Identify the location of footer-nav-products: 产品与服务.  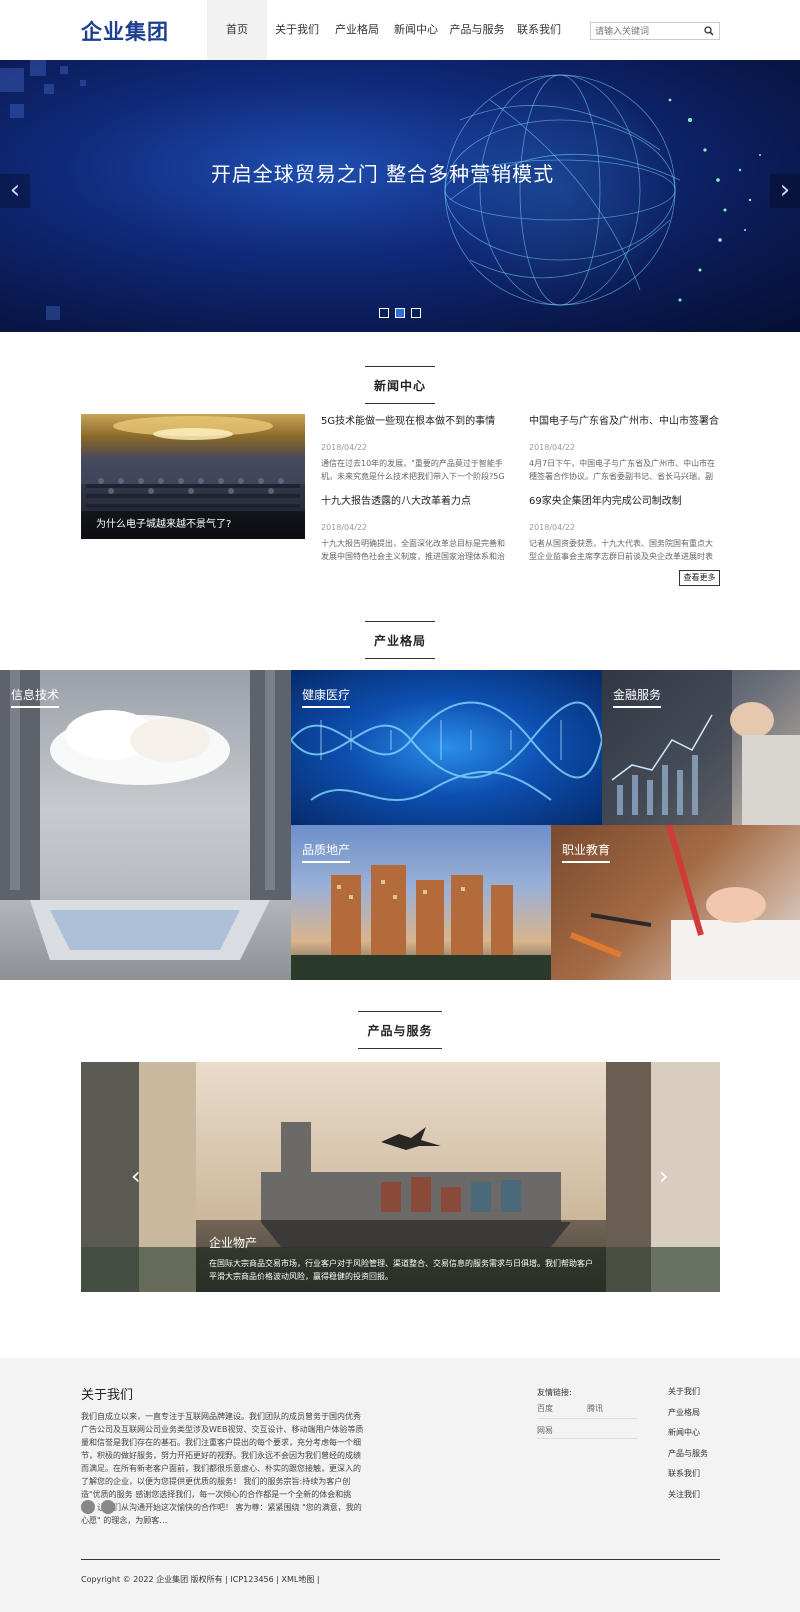
(688, 1458).